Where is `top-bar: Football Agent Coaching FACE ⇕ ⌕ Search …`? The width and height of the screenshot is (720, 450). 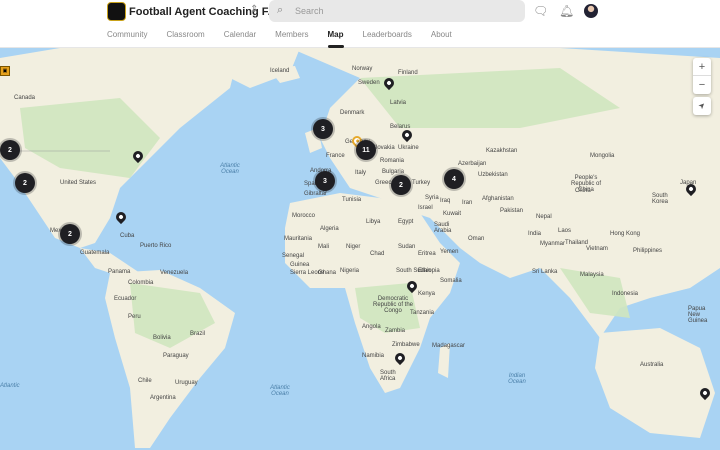
top-bar: Football Agent Coaching FACE ⇕ ⌕ Search … is located at coordinates (360, 24).